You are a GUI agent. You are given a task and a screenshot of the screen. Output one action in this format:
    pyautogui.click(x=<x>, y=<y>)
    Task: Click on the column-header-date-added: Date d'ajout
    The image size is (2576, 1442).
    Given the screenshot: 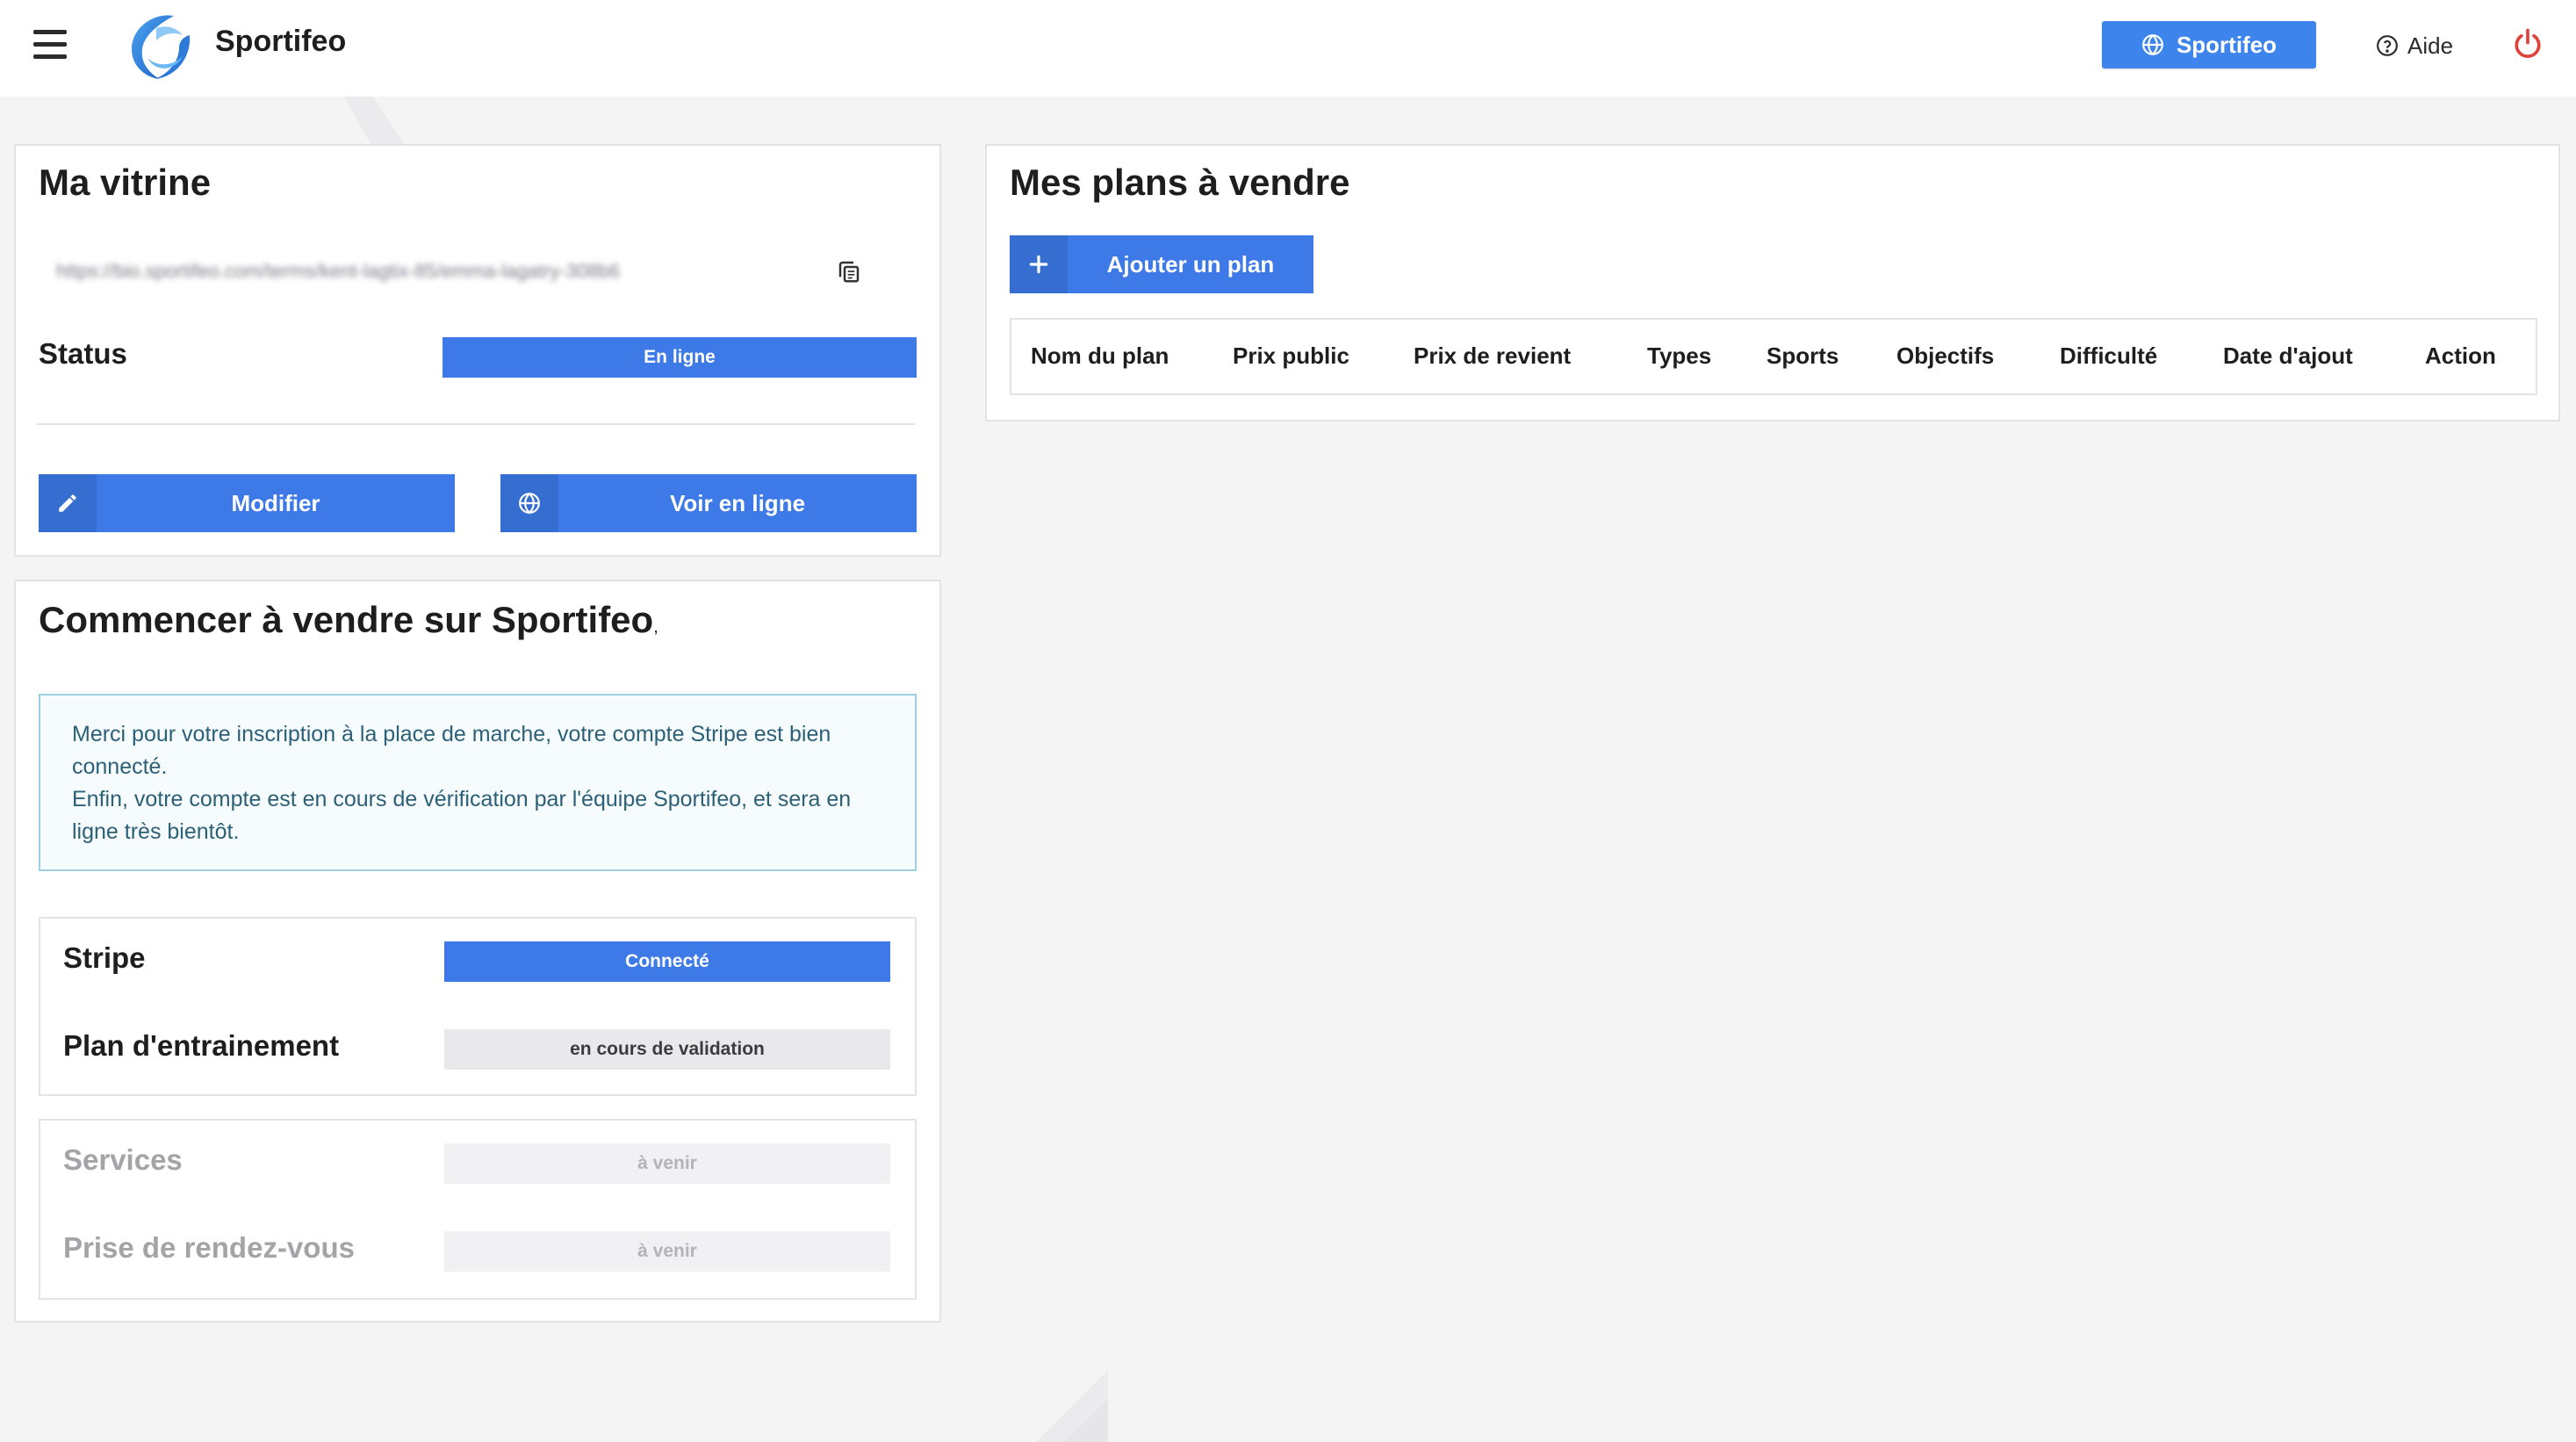 What is the action you would take?
    pyautogui.click(x=2288, y=356)
    